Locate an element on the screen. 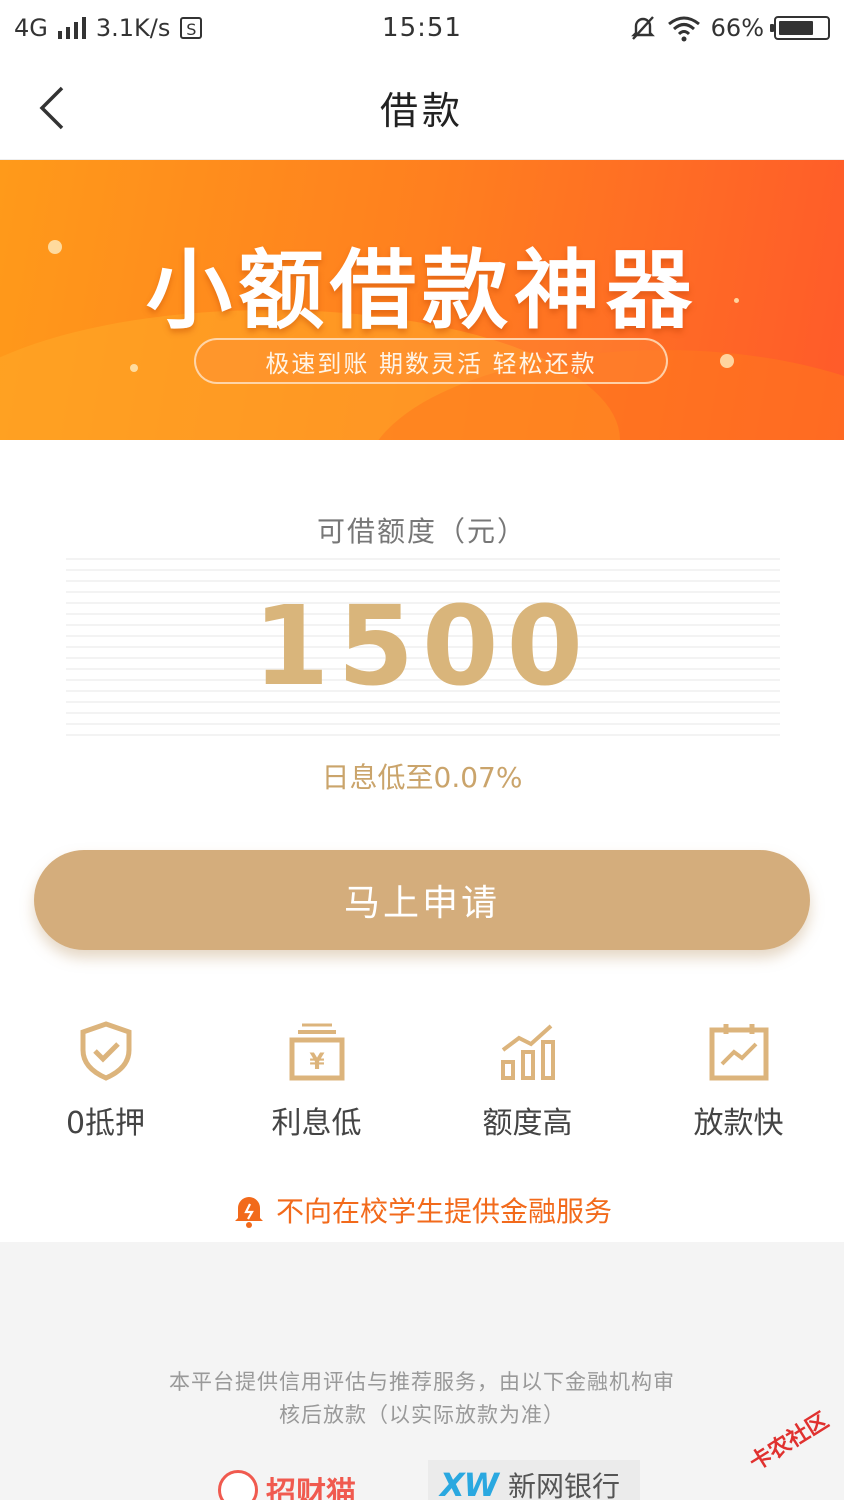 The height and width of the screenshot is (1500, 844). nav-header: 借款 is located at coordinates (422, 108).